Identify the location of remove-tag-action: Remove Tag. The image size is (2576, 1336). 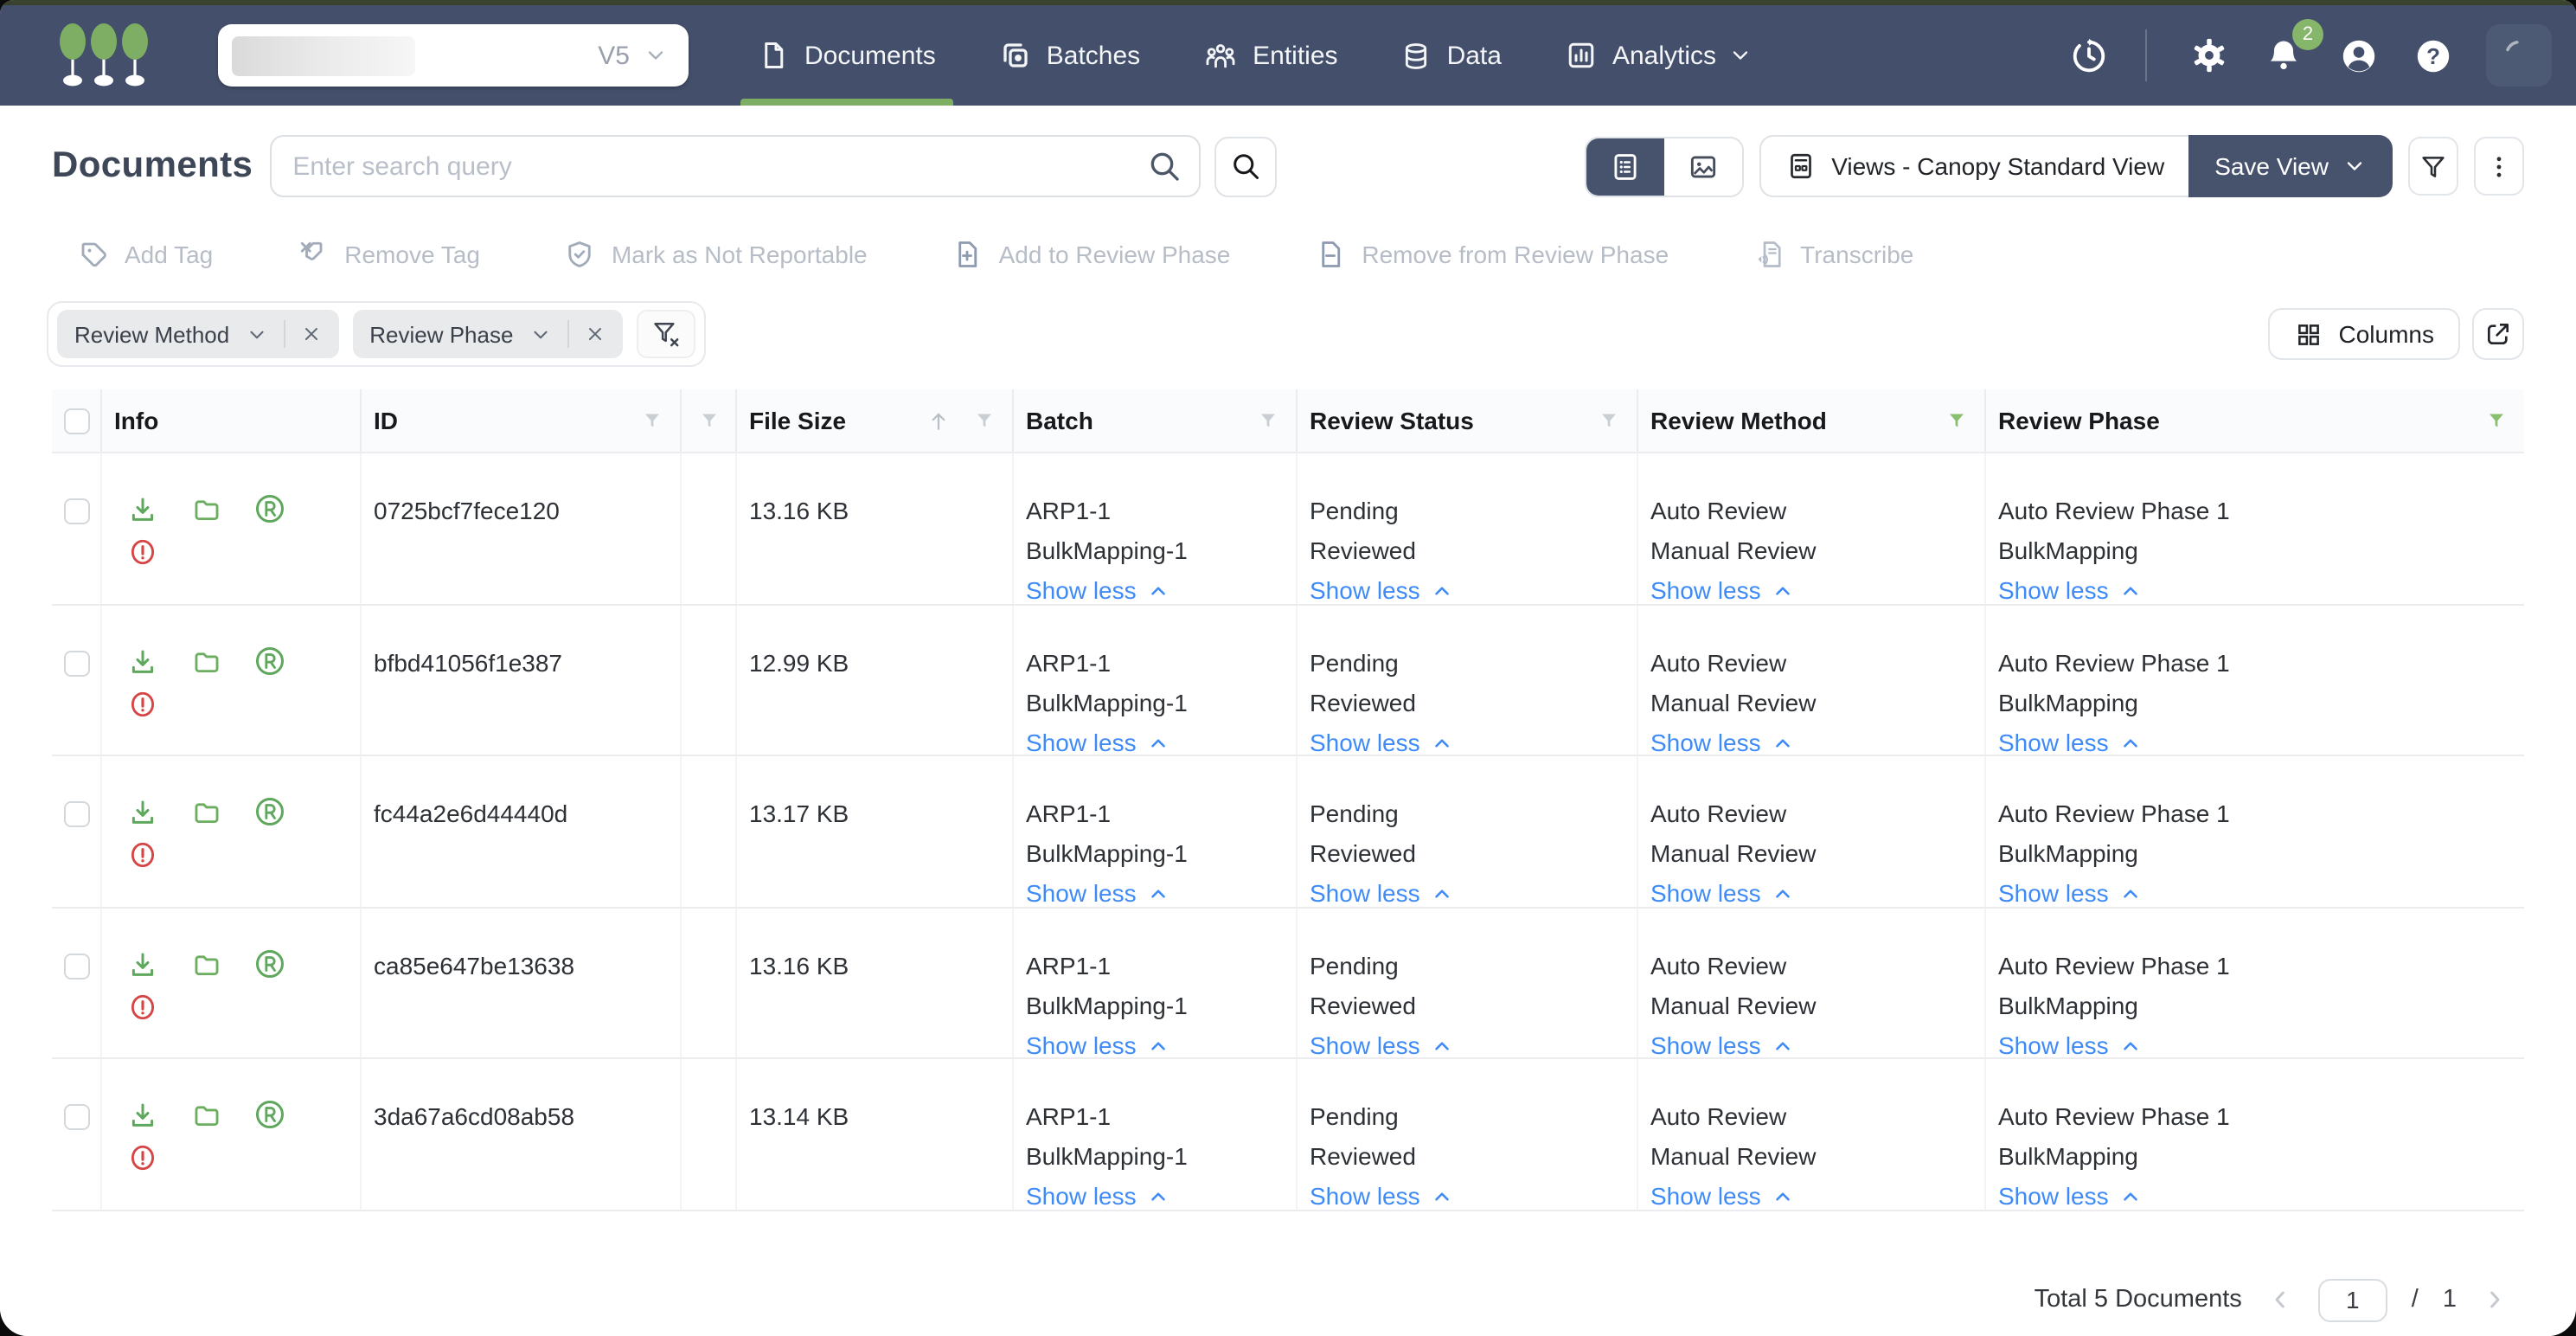
(389, 254).